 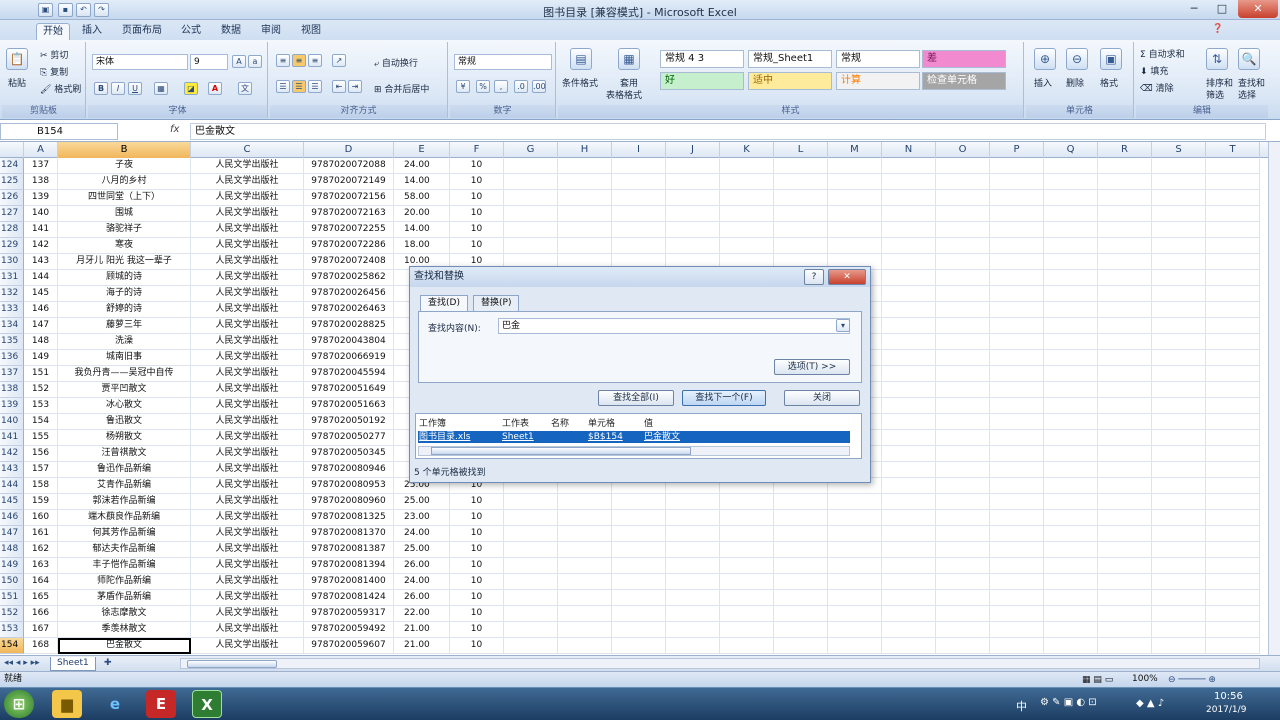 I want to click on horizontal-scroll-thumb, so click(x=232, y=664).